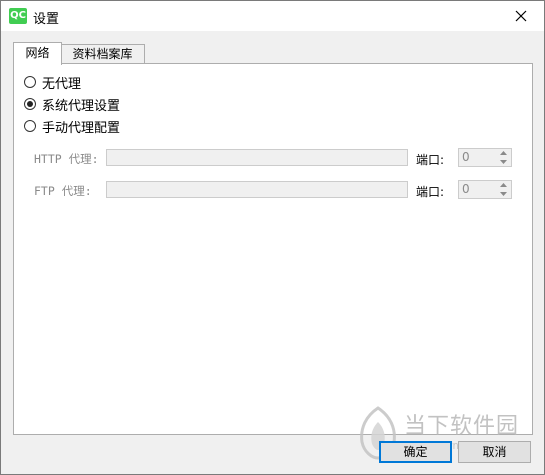 The width and height of the screenshot is (545, 475). I want to click on radio-label: 无代理, so click(62, 84).